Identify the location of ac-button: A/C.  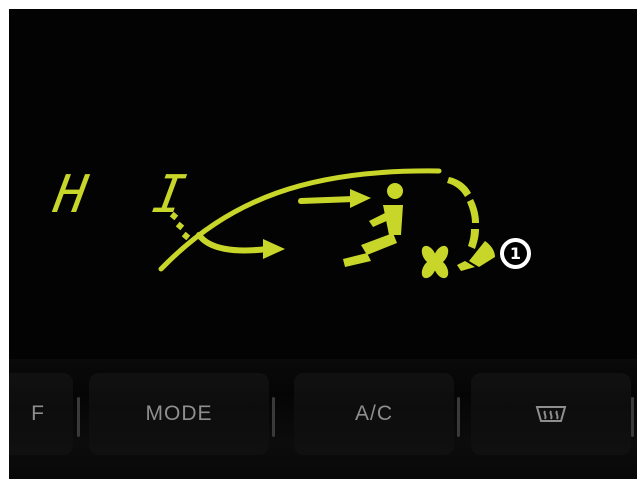
(374, 414).